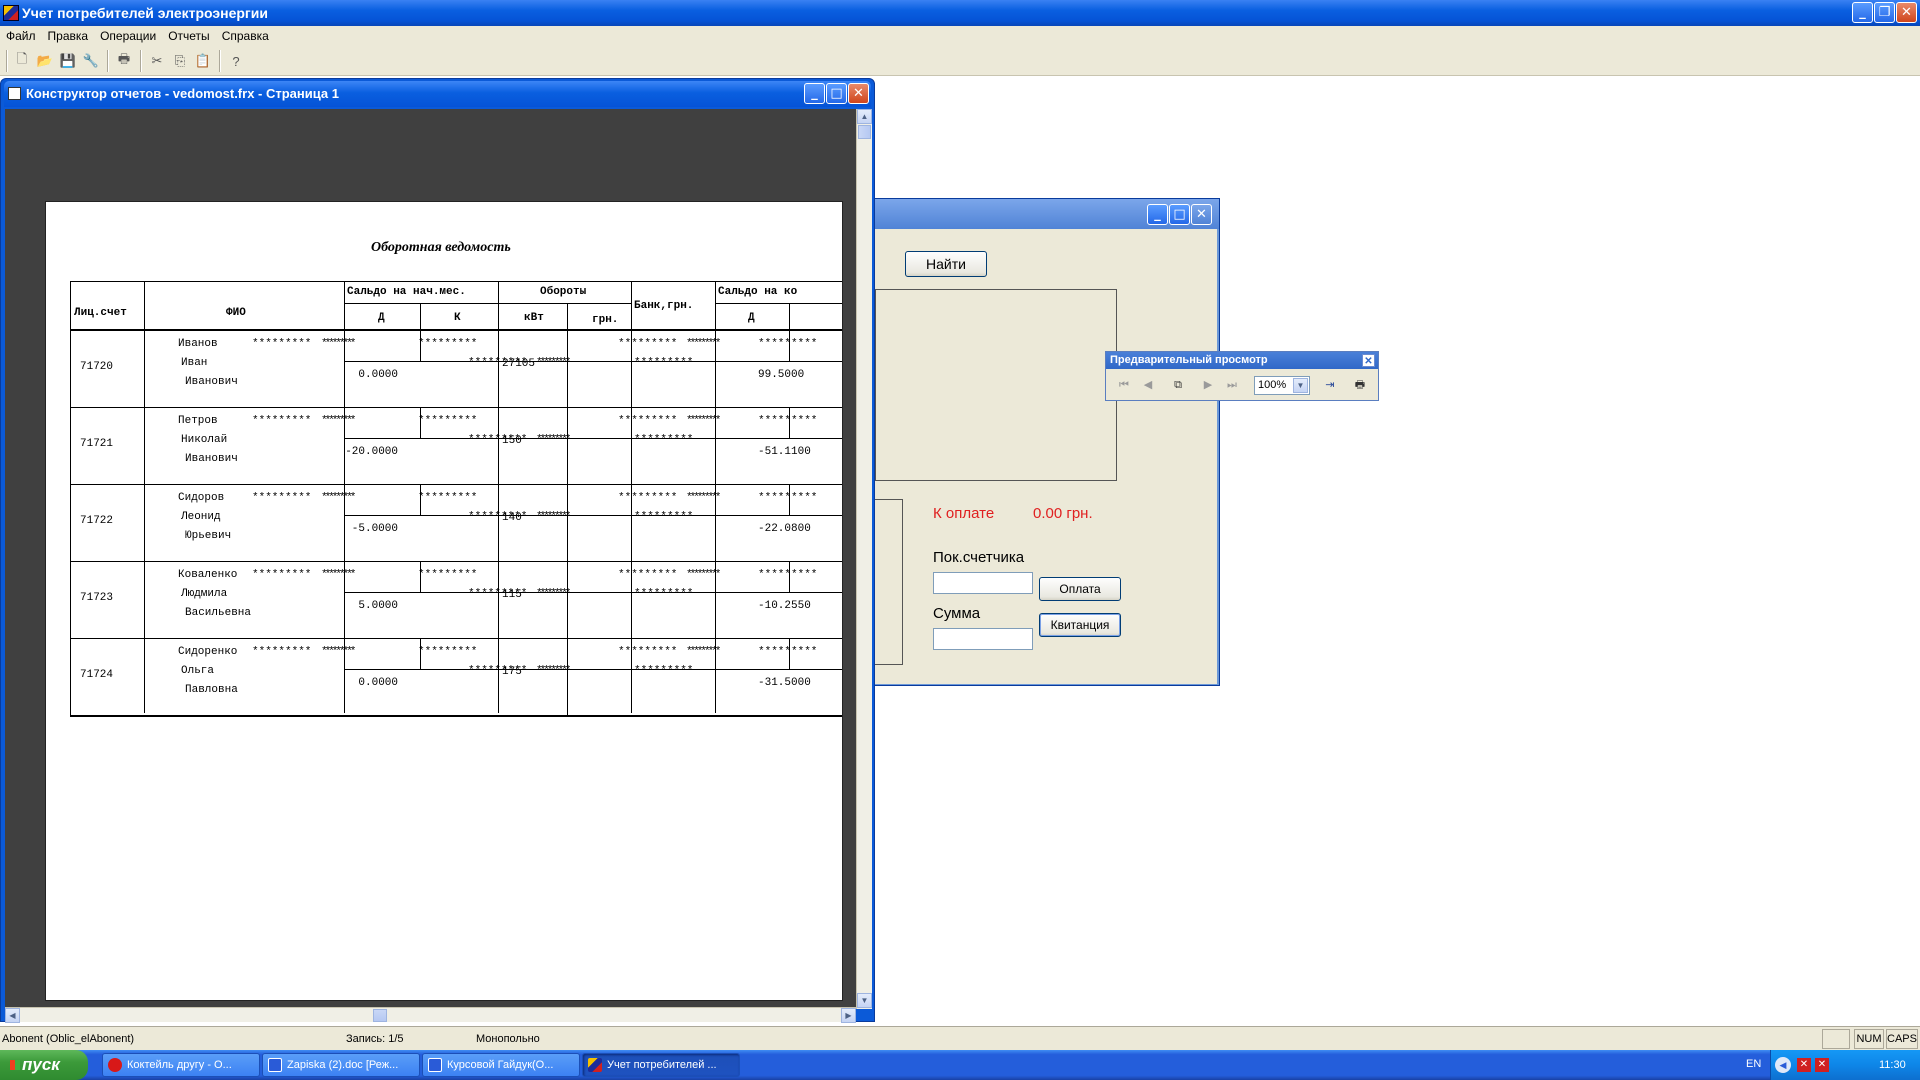 This screenshot has width=1920, height=1080. I want to click on exit-preview-icon: ⇥, so click(1330, 385).